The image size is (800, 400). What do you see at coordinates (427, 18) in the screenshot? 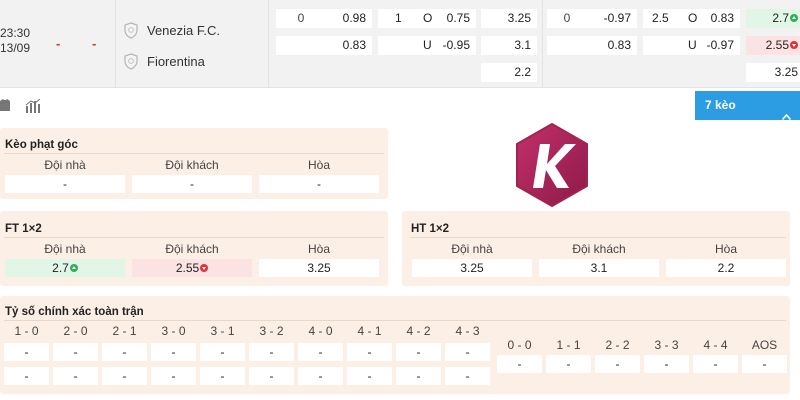
I see `odds-cell-ou-over: 1 O 0.75` at bounding box center [427, 18].